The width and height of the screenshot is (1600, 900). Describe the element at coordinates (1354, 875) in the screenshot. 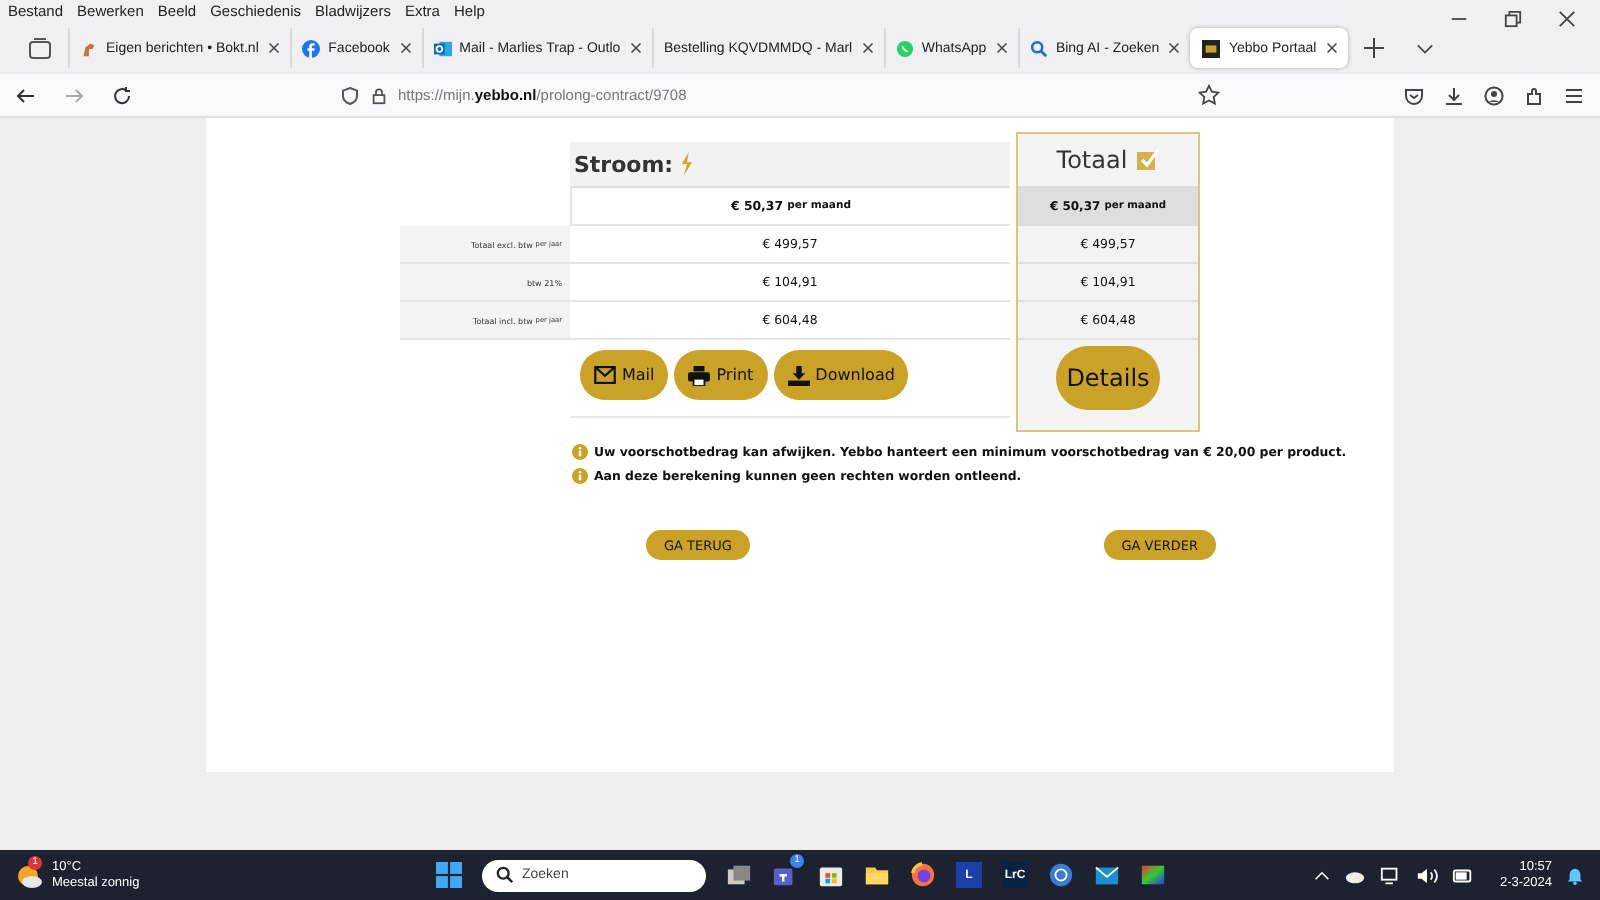

I see `cloud-icon` at that location.